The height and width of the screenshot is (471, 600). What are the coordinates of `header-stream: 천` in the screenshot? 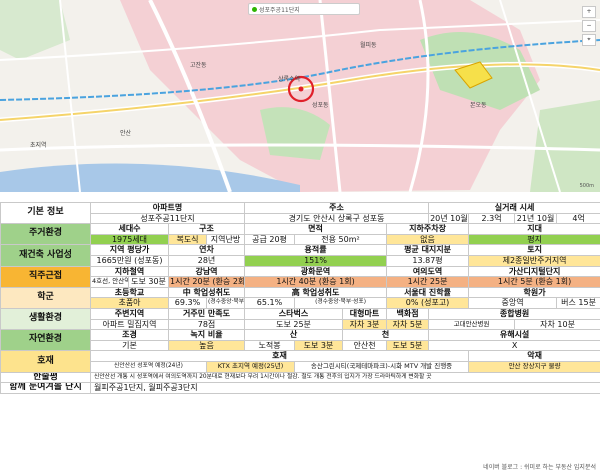 It's located at (386, 335).